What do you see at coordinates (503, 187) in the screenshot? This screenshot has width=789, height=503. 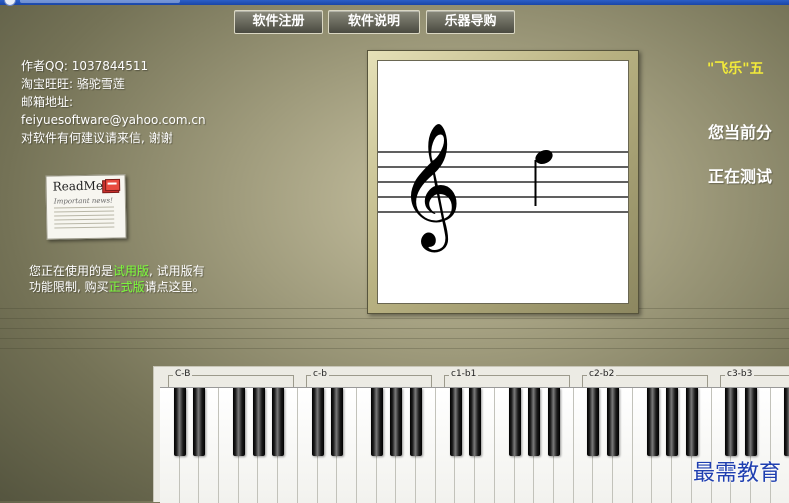 I see `staff-svg: 𝄞` at bounding box center [503, 187].